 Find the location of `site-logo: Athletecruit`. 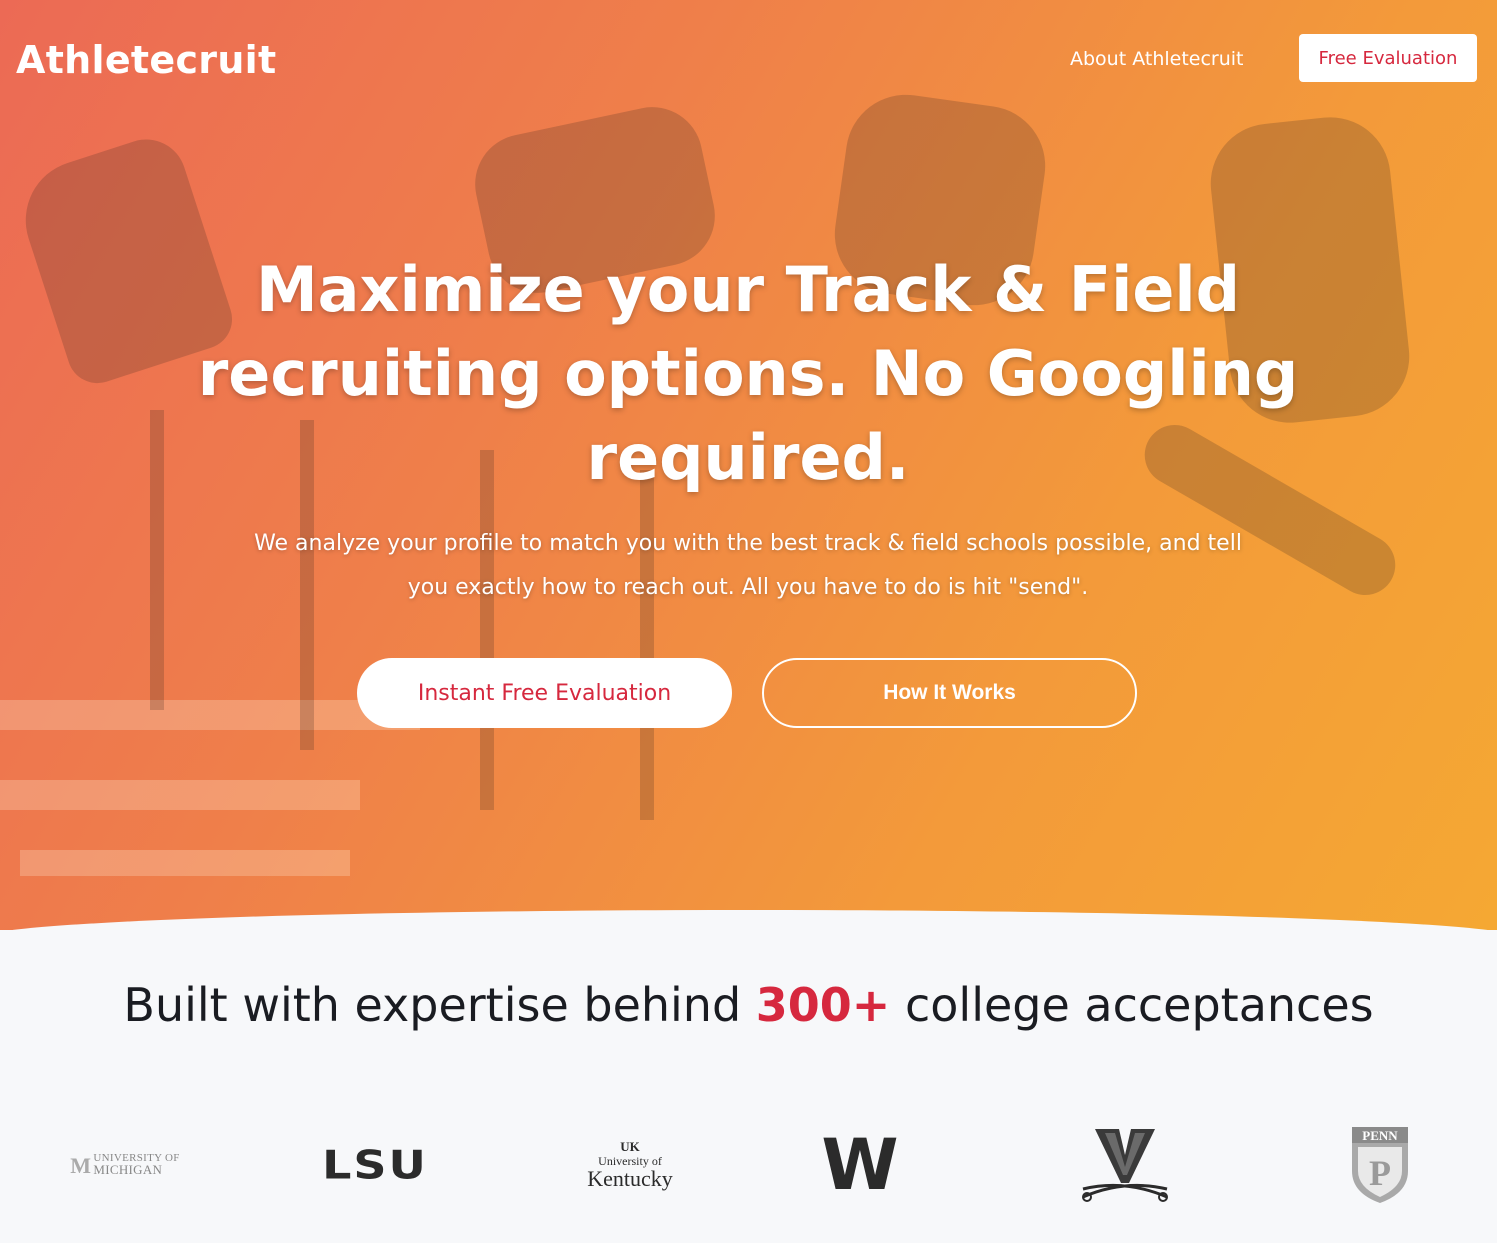

site-logo: Athletecruit is located at coordinates (146, 60).